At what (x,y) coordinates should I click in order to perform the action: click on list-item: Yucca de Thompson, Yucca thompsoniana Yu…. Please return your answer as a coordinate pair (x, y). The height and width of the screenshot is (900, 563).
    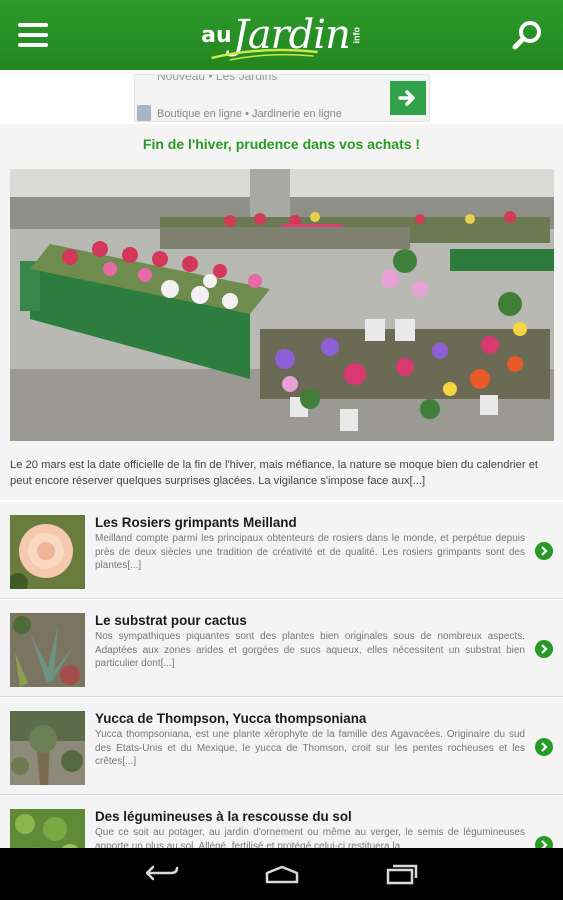
    Looking at the image, I should click on (281, 746).